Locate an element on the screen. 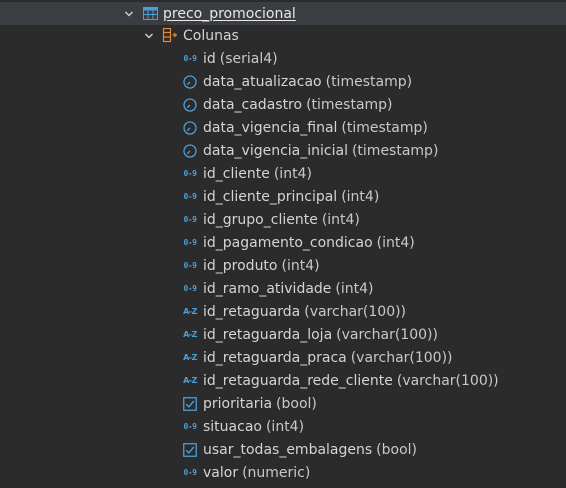  column-name: data_cadastro is located at coordinates (253, 104).